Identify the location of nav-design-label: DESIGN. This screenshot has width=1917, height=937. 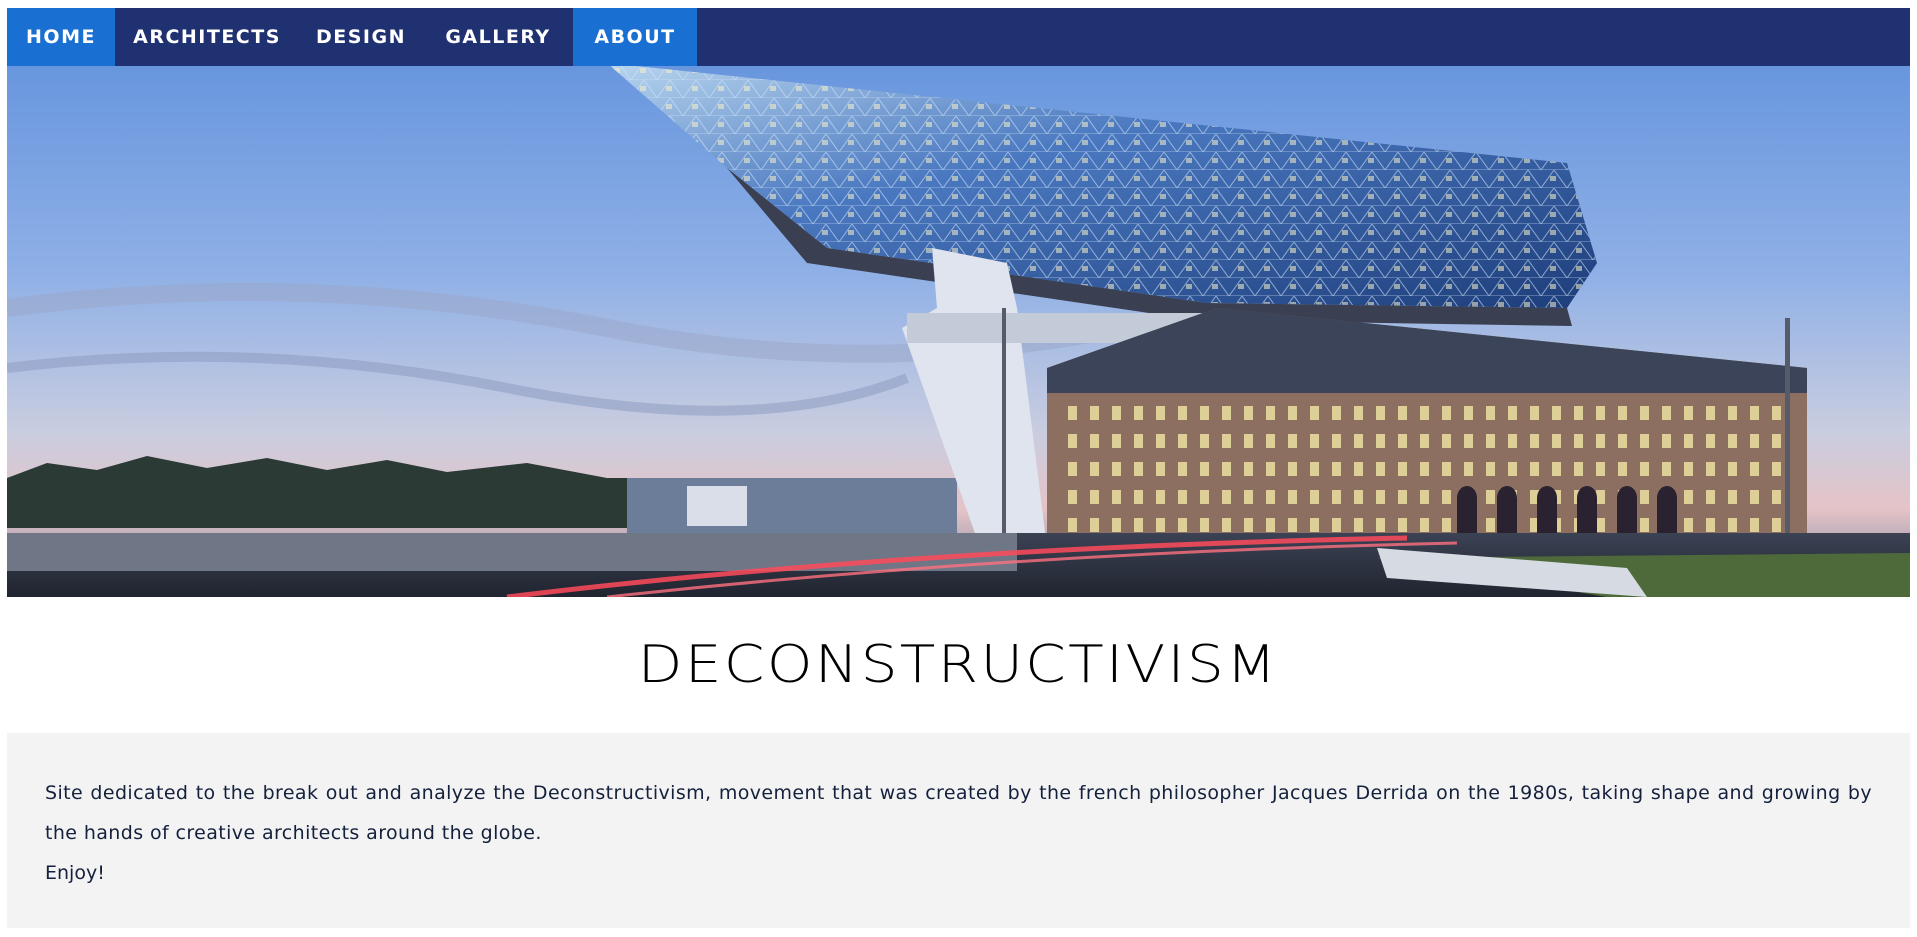
(360, 37).